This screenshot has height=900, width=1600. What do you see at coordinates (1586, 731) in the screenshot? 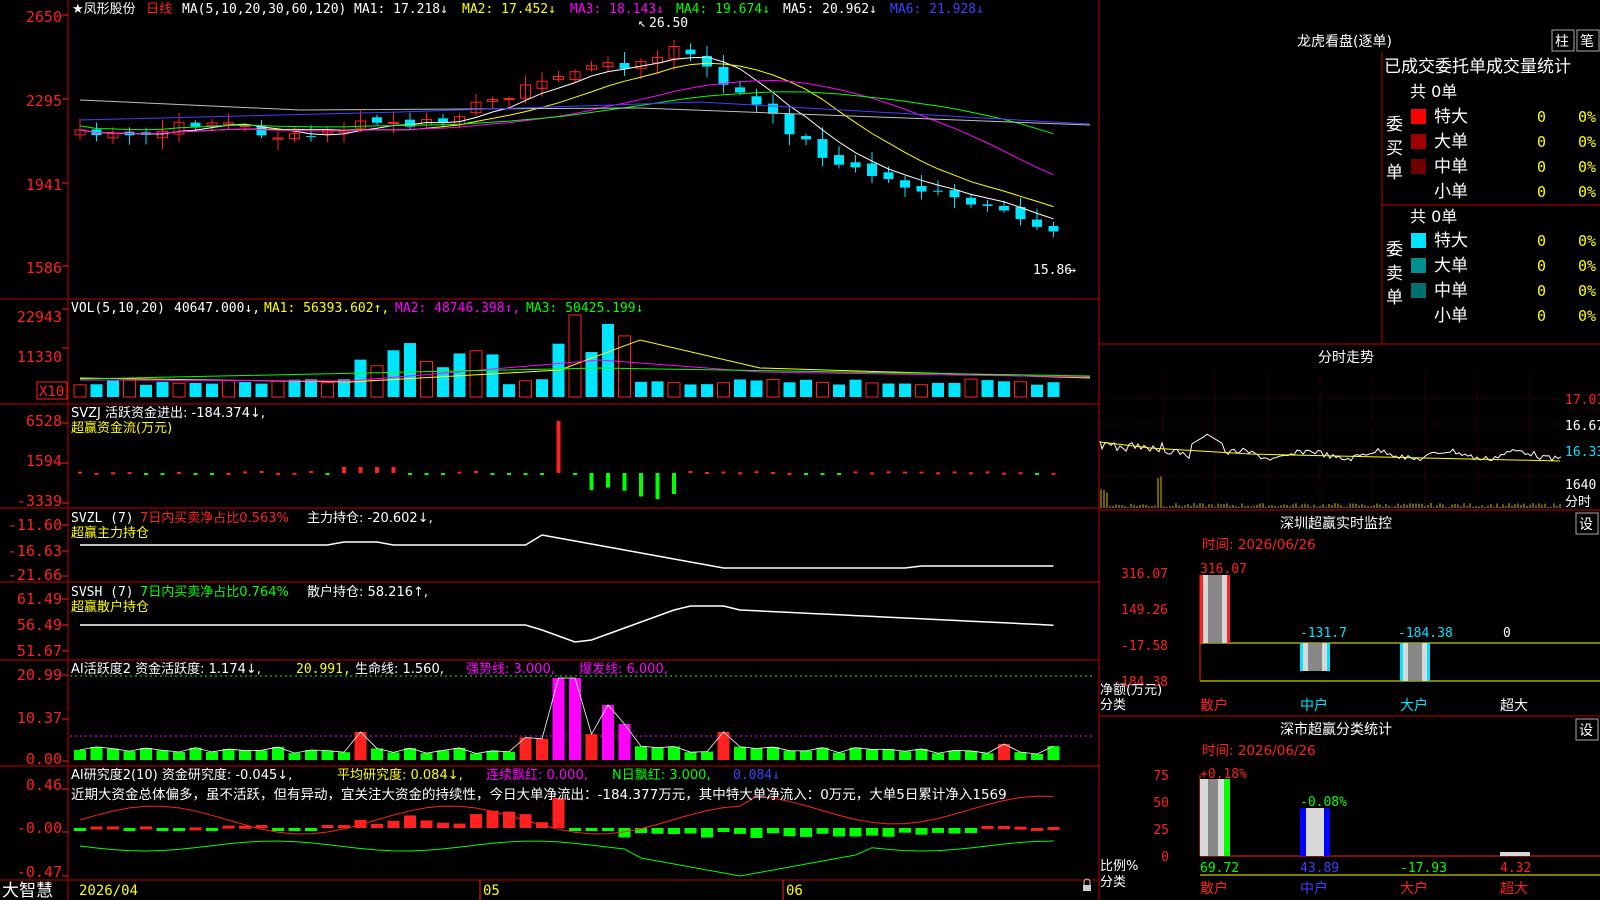
I see `class-settings-label: 设` at bounding box center [1586, 731].